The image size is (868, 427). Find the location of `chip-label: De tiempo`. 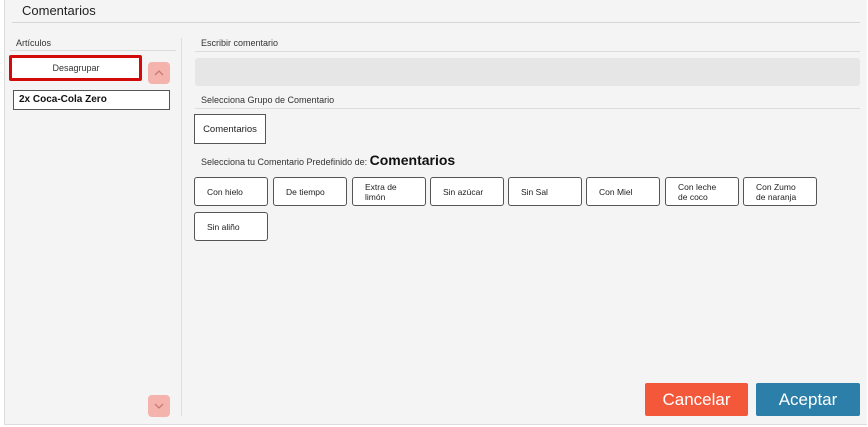

chip-label: De tiempo is located at coordinates (305, 191).